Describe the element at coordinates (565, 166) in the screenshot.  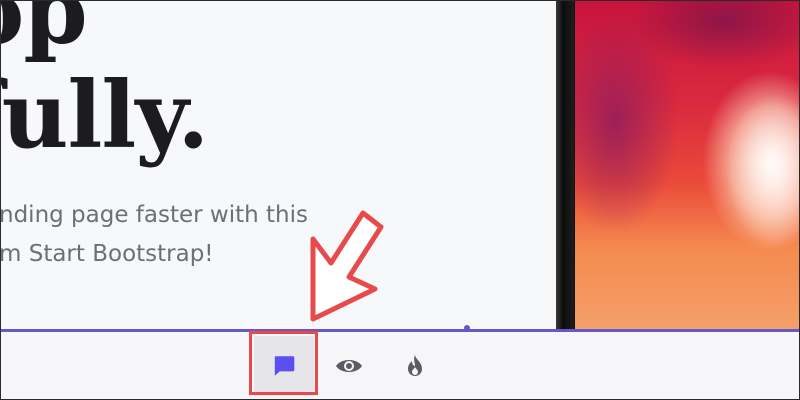
I see `phone-bezel` at that location.